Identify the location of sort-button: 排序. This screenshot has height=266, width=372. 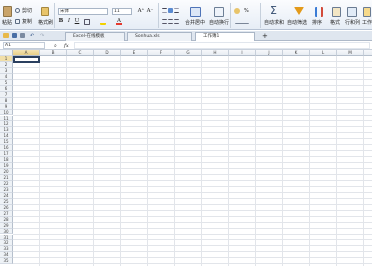
(317, 23).